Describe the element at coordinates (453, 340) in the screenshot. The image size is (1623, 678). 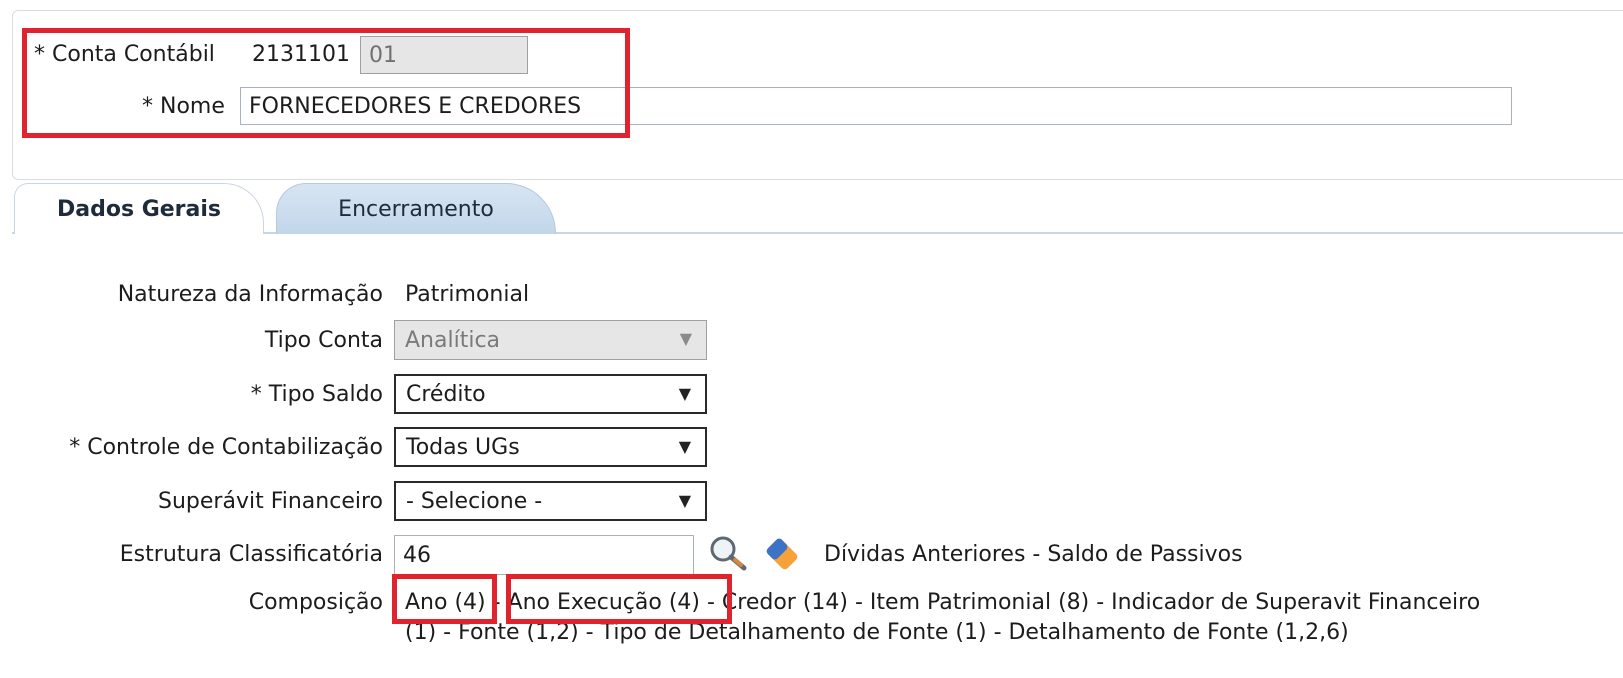
I see `tipo-conta-value: Analítica` at that location.